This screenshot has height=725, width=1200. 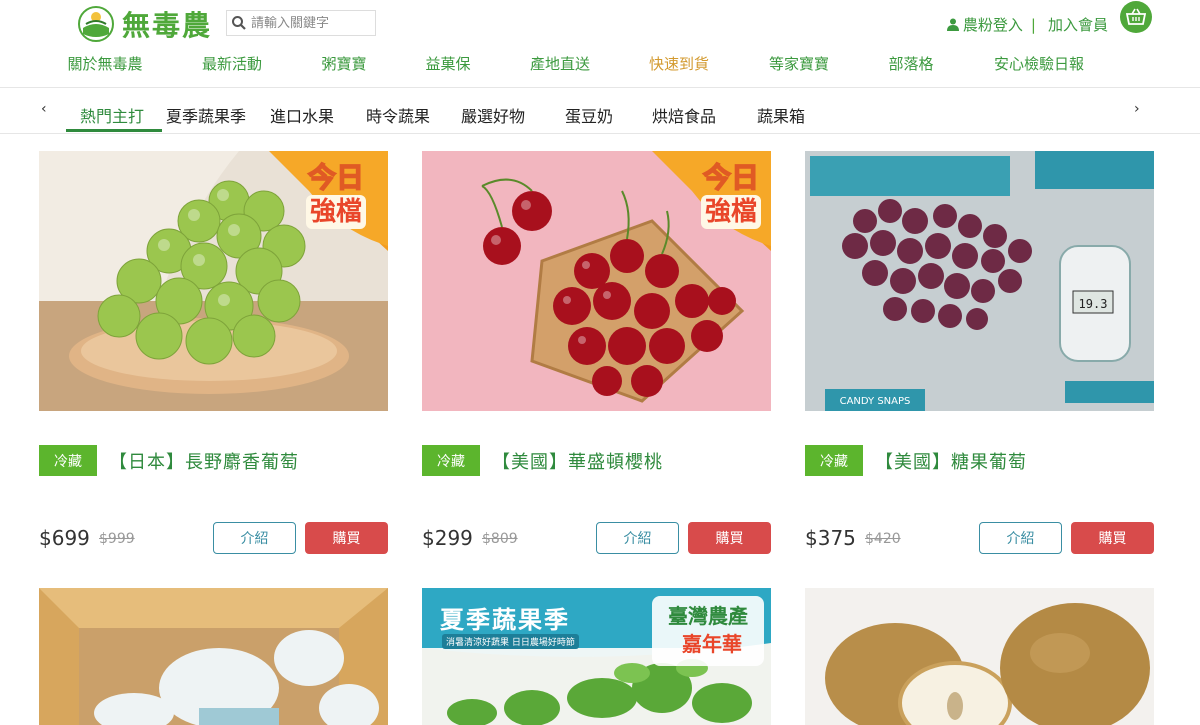 What do you see at coordinates (875, 401) in the screenshot?
I see `package-label: CANDY SNAPS` at bounding box center [875, 401].